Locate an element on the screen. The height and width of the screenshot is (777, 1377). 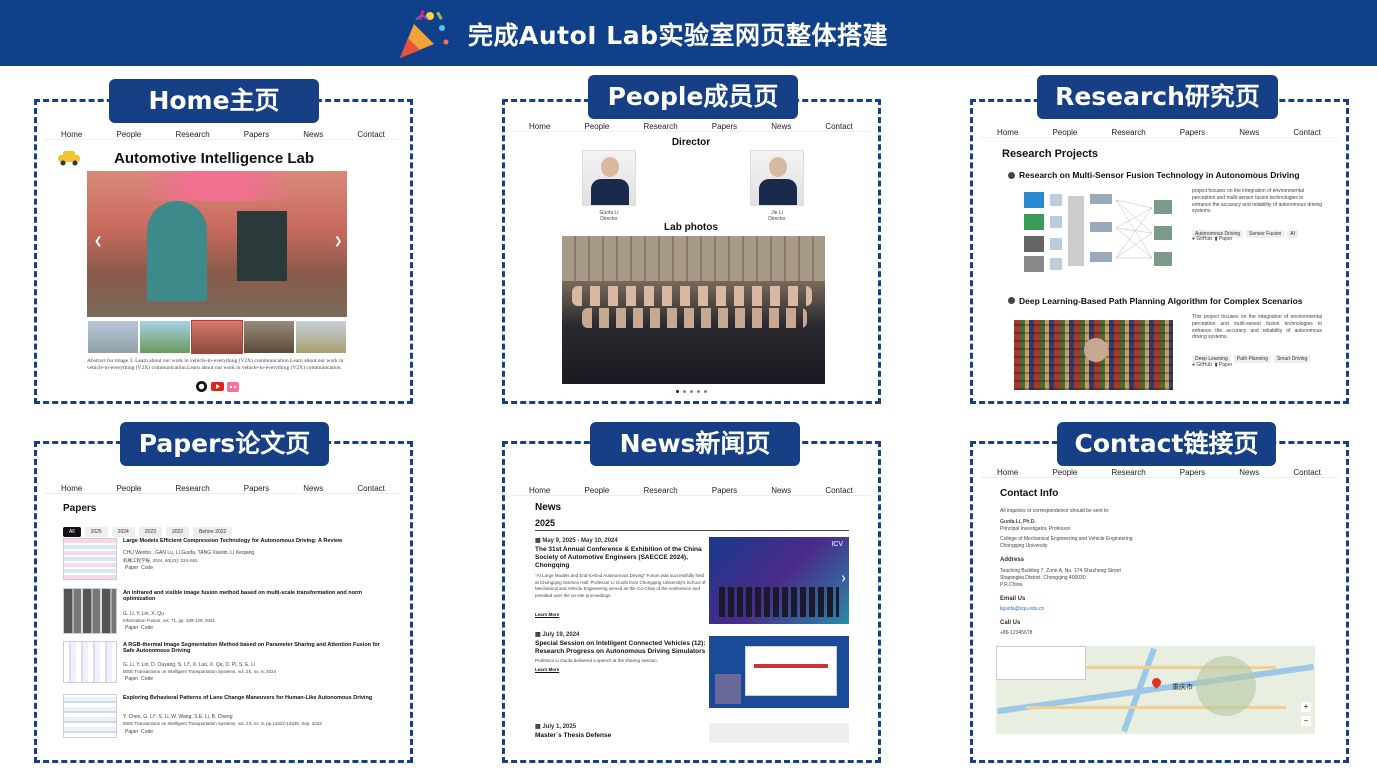
banner-title: 完成AutoI Lab实验室网页整体搭建 is located at coordinates (678, 35).